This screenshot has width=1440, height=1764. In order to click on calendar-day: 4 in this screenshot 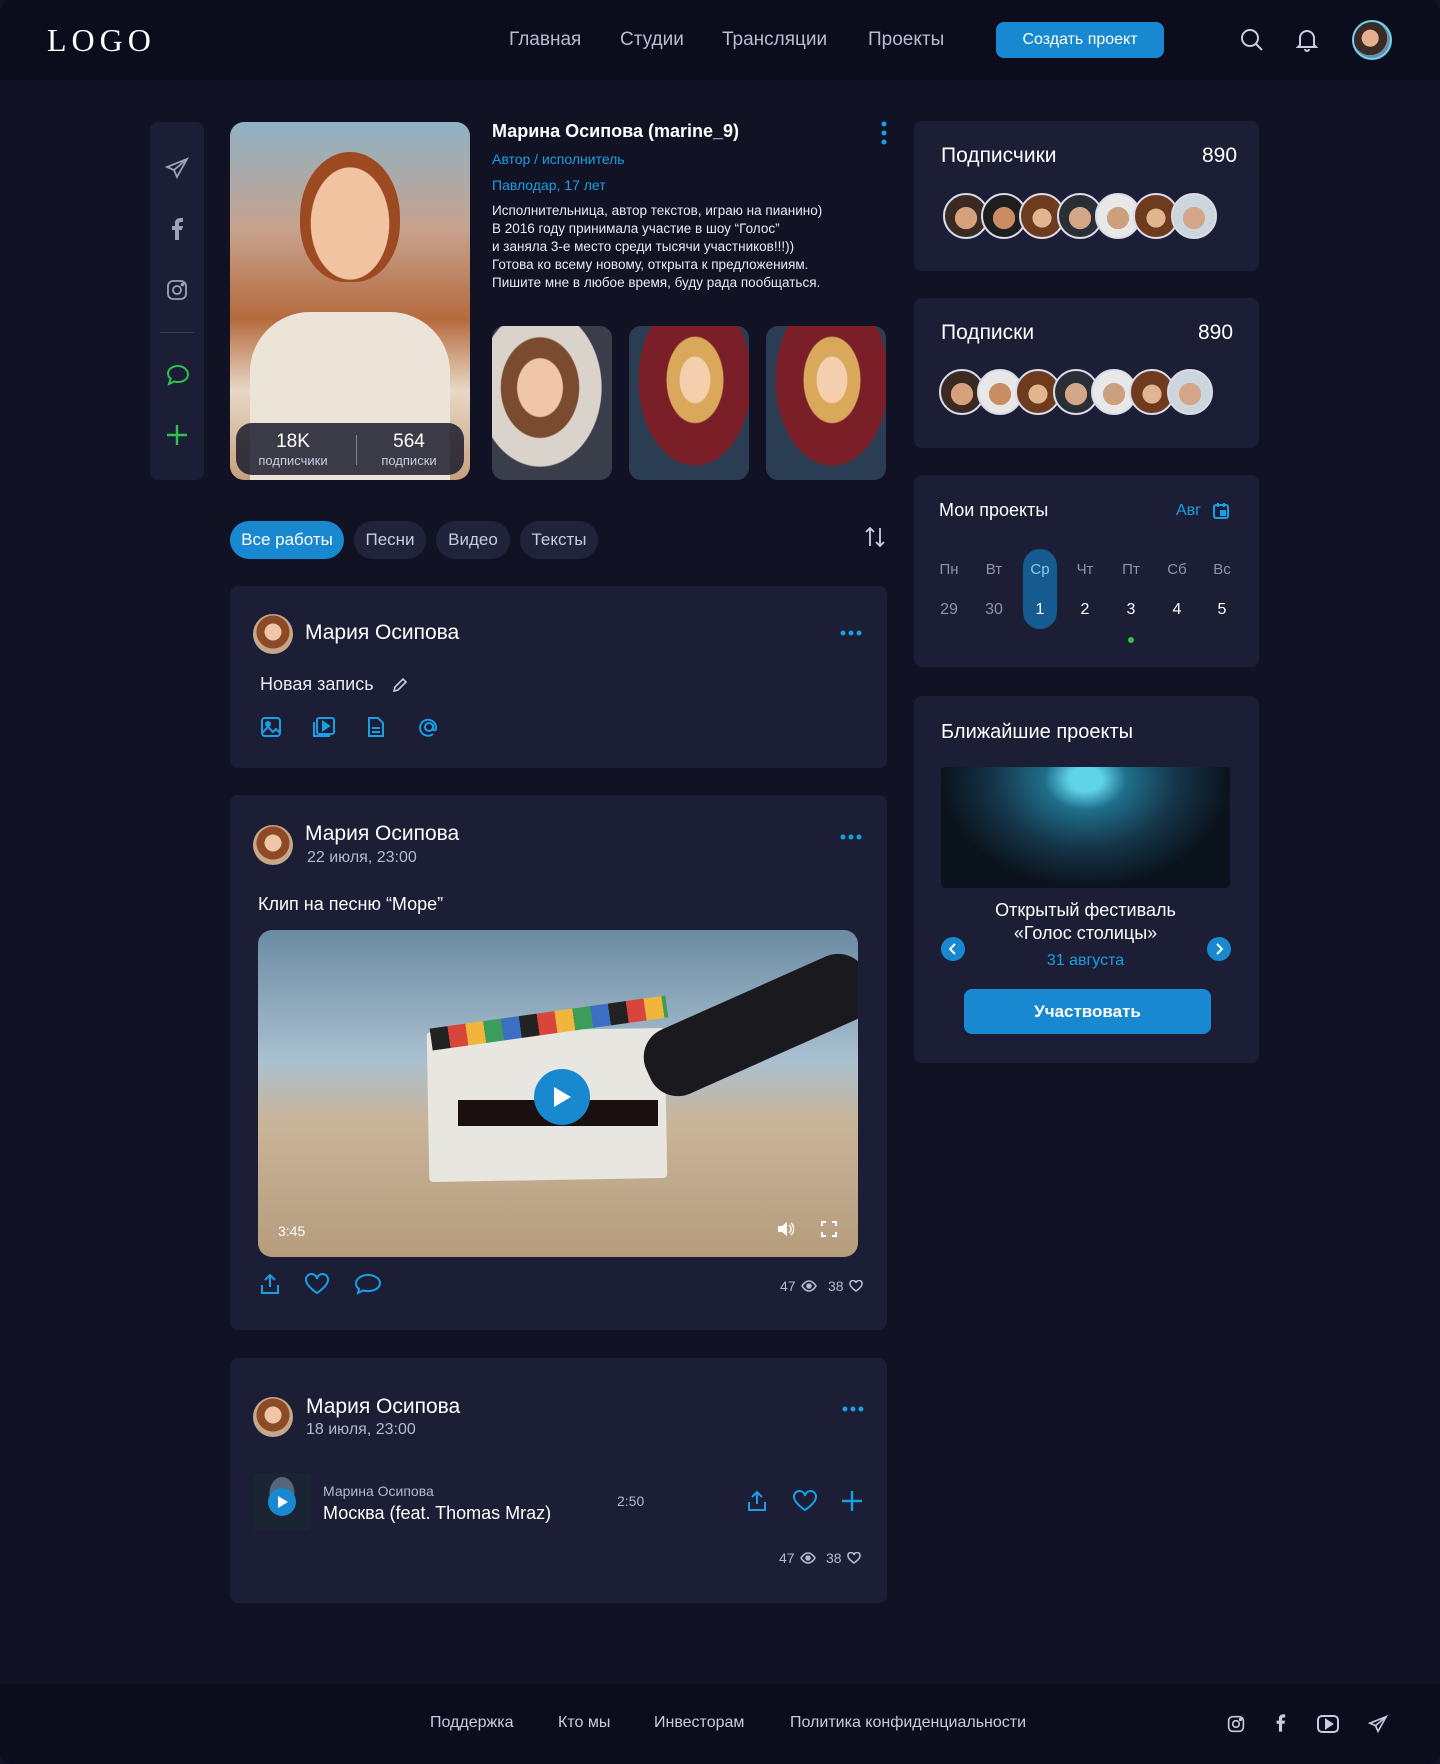, I will do `click(1177, 610)`.